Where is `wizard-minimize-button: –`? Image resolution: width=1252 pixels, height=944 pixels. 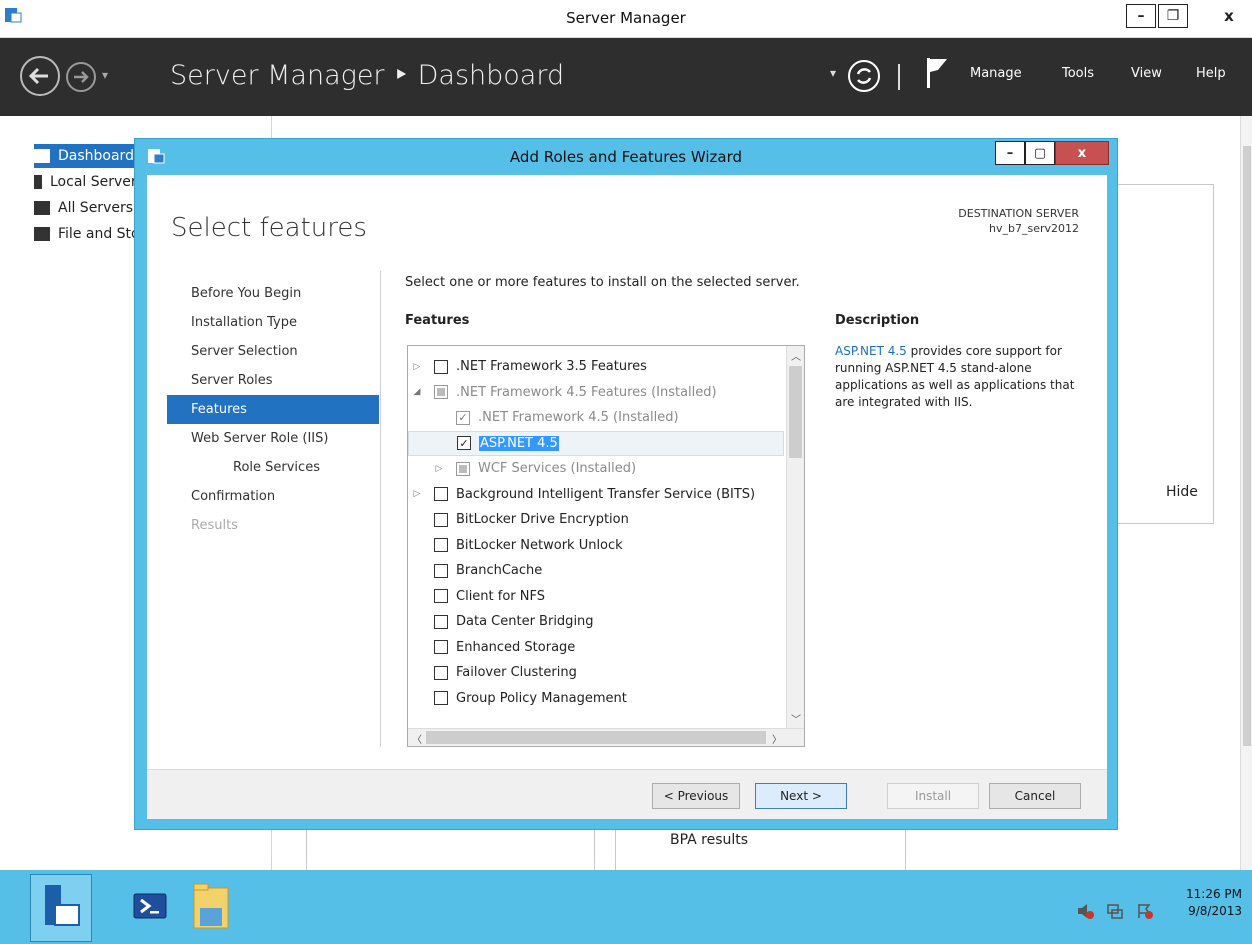
wizard-minimize-button: – is located at coordinates (1010, 153).